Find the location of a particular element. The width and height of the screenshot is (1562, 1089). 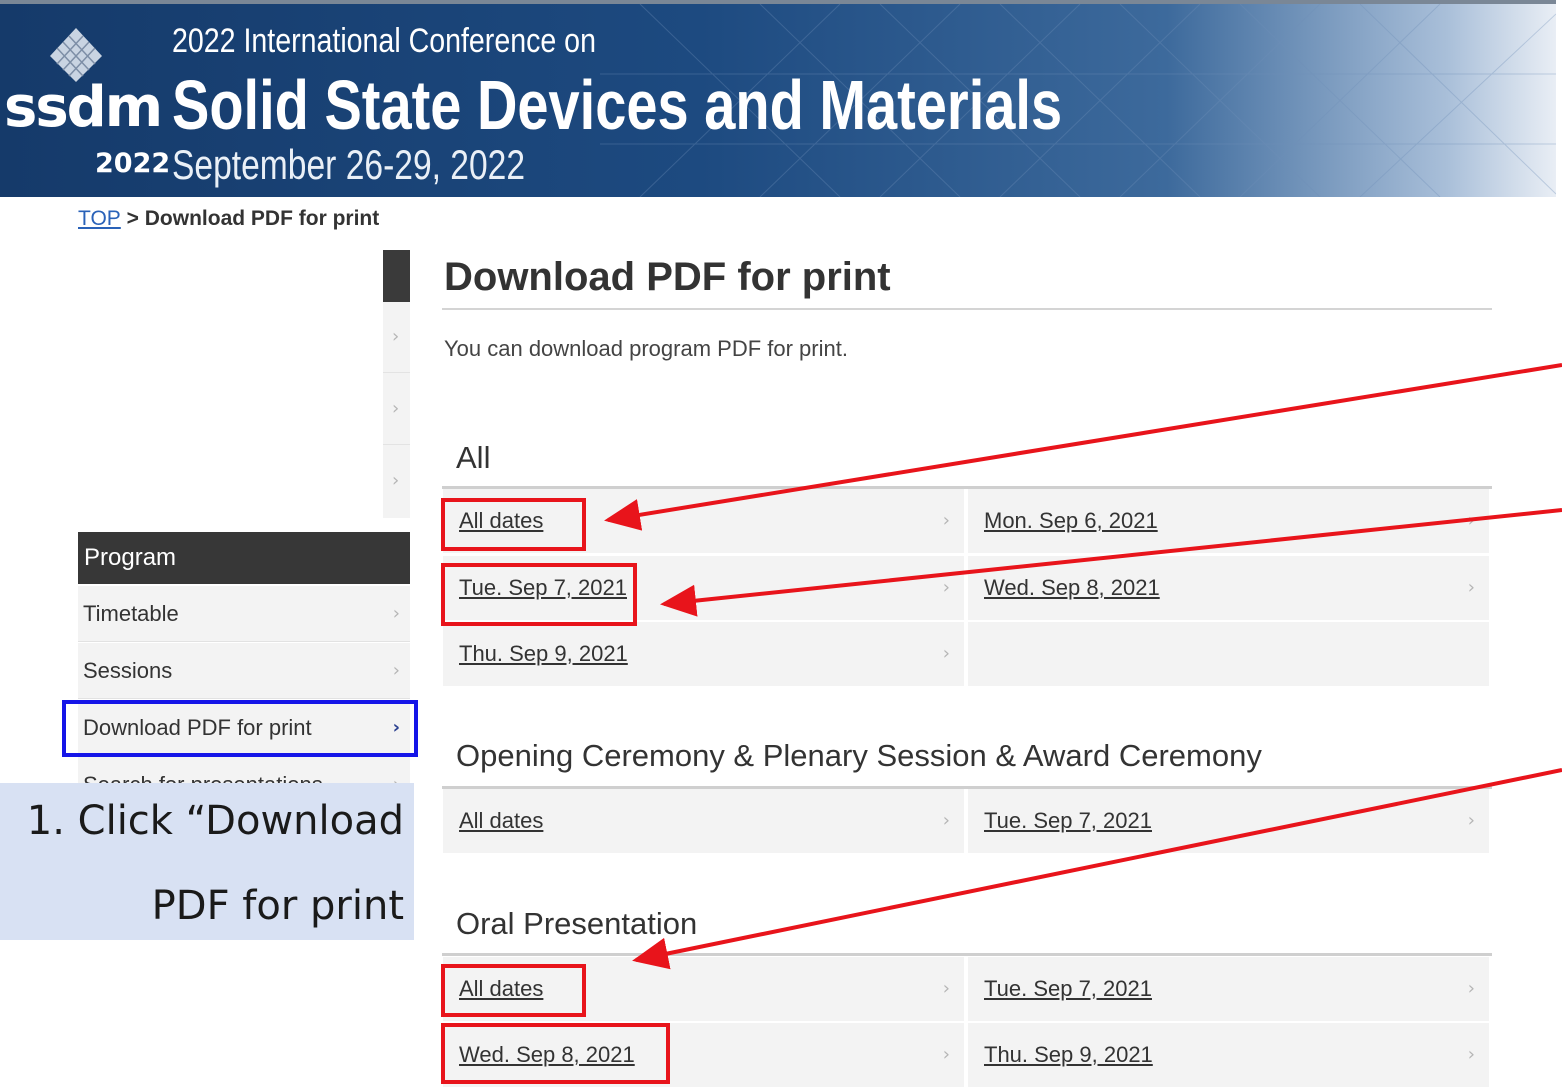

arrow-to-sep7 is located at coordinates (1111, 562).